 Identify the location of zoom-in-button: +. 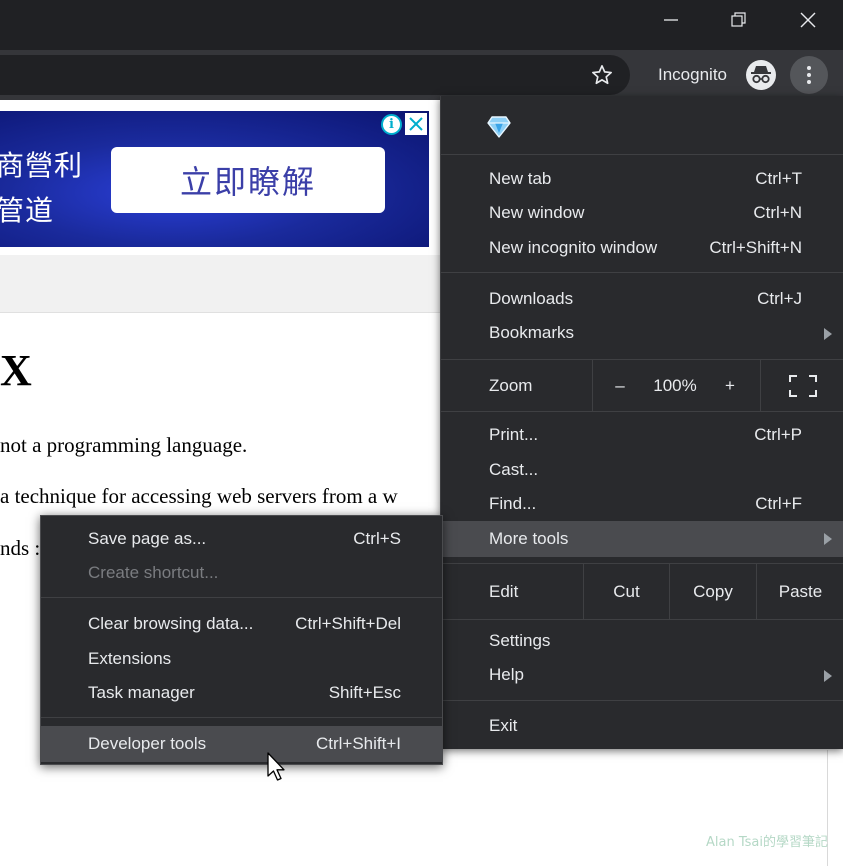
(730, 385).